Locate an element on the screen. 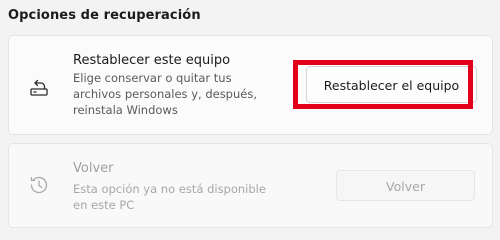  reset-pc-icon is located at coordinates (39, 88).